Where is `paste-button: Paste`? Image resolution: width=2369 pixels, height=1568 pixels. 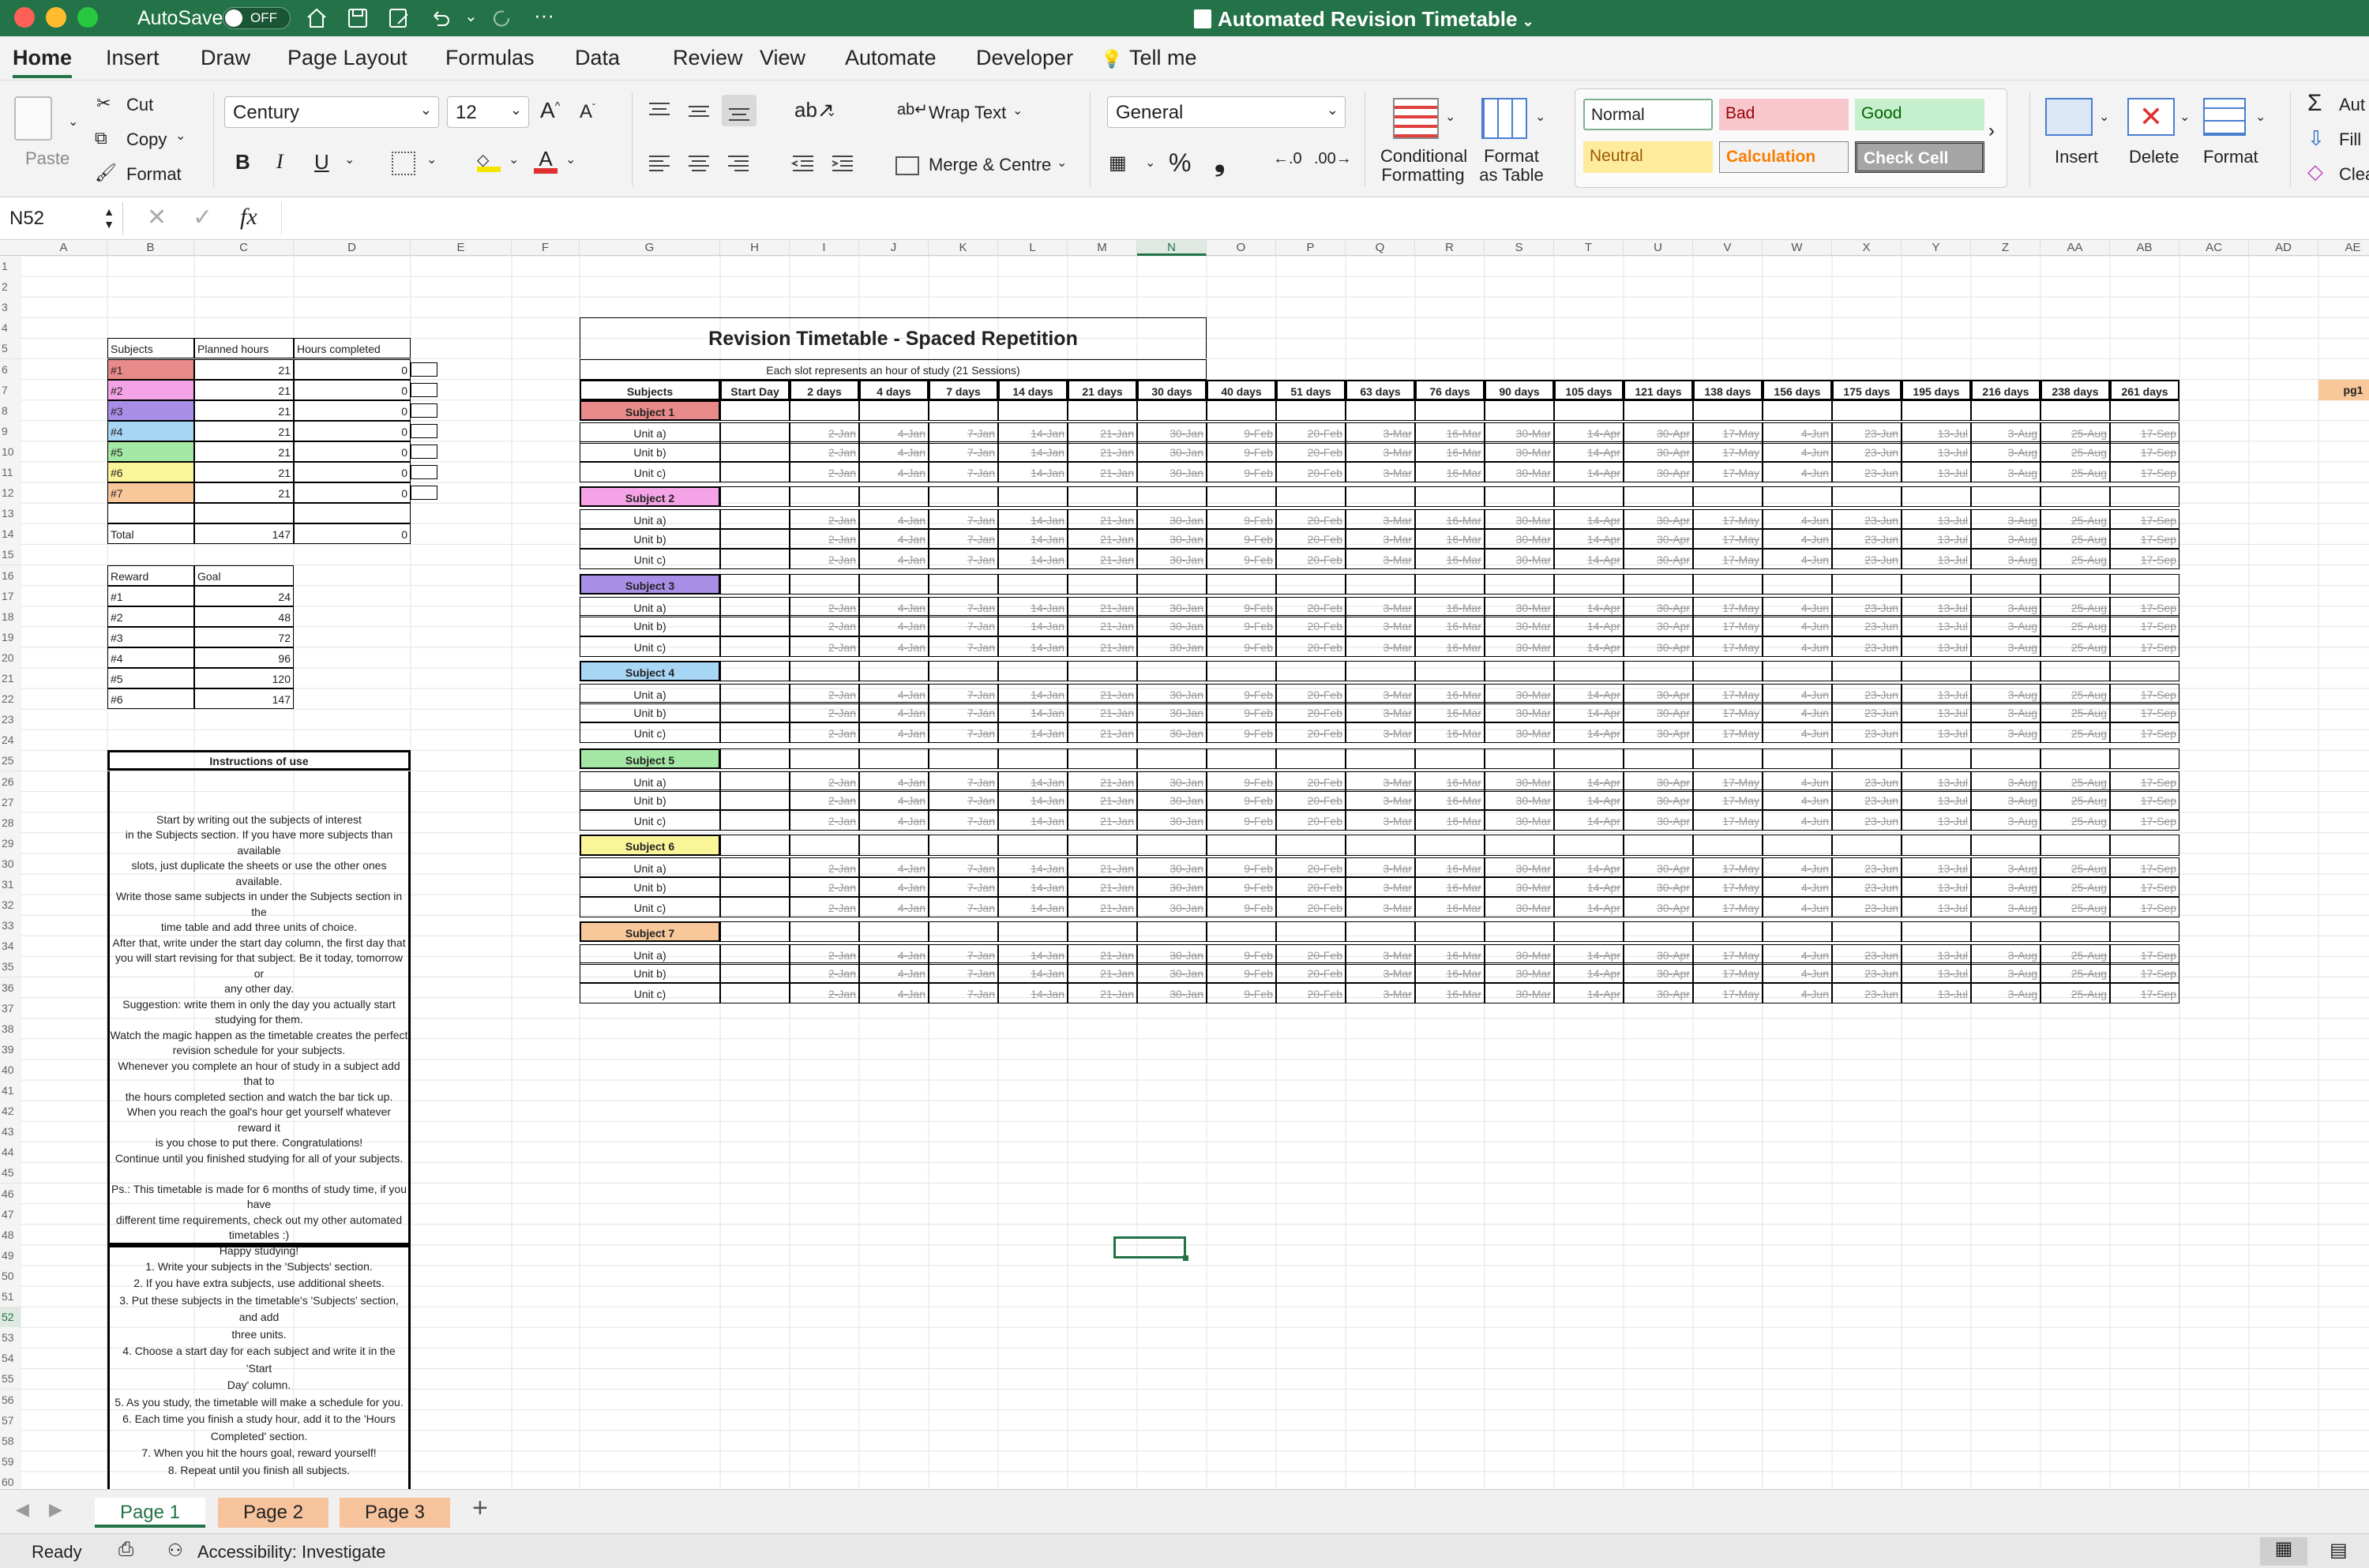 paste-button: Paste is located at coordinates (47, 158).